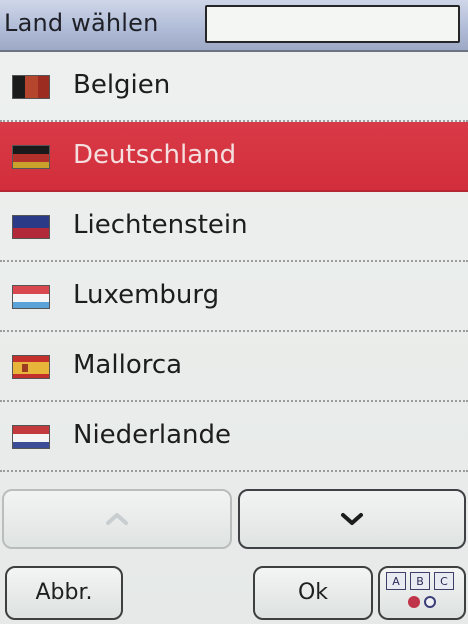  I want to click on list-item-label: Belgien, so click(122, 85).